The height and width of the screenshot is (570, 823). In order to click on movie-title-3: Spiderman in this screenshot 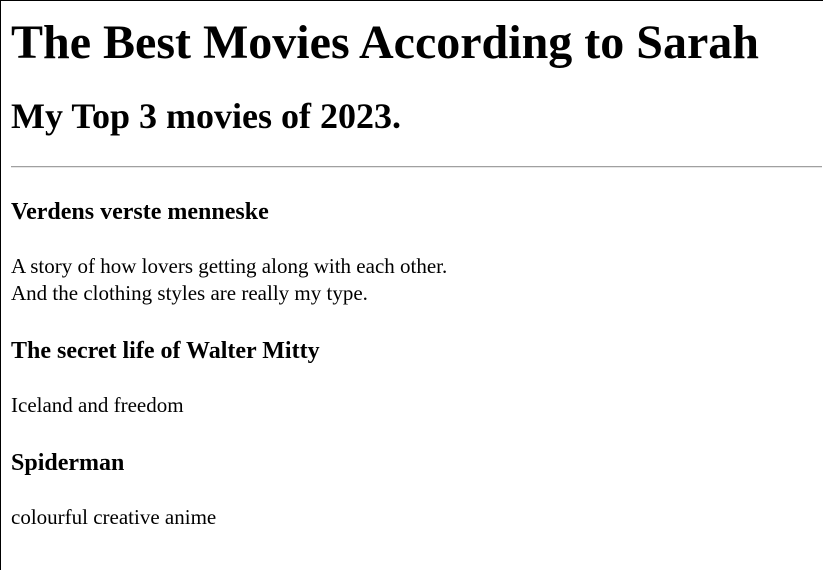, I will do `click(68, 463)`.